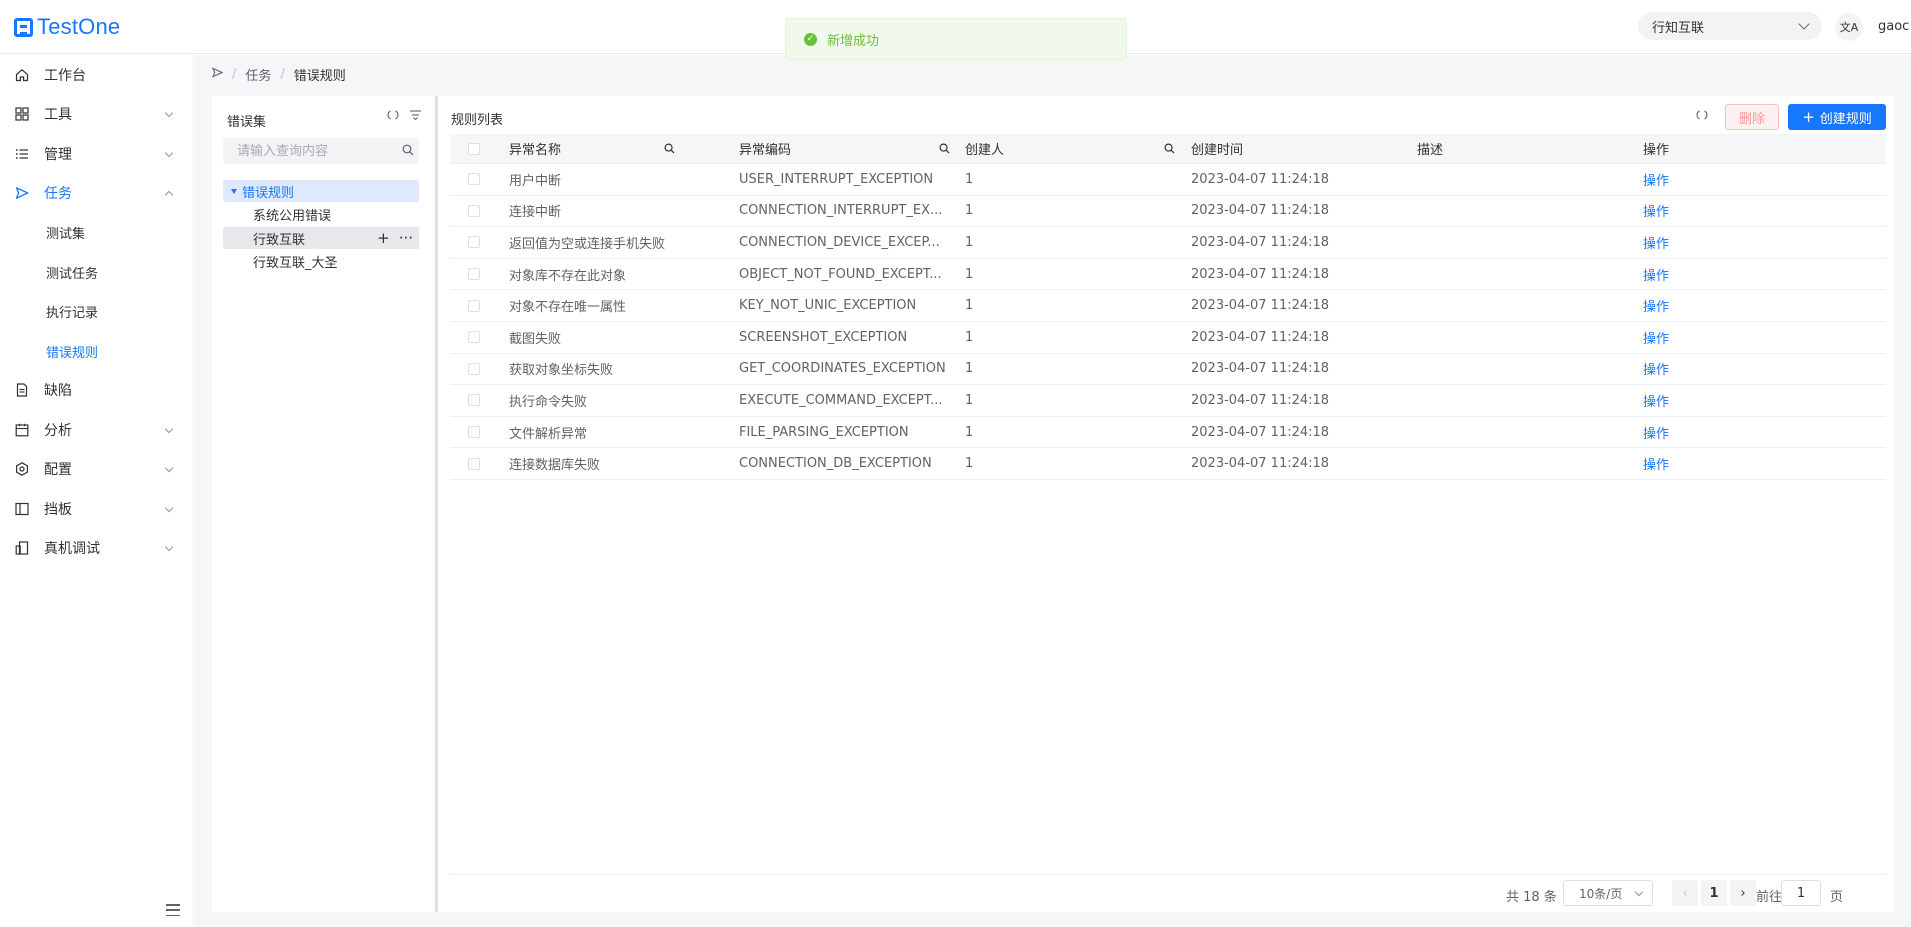  I want to click on tree-node: 系统公用错误, so click(321, 214).